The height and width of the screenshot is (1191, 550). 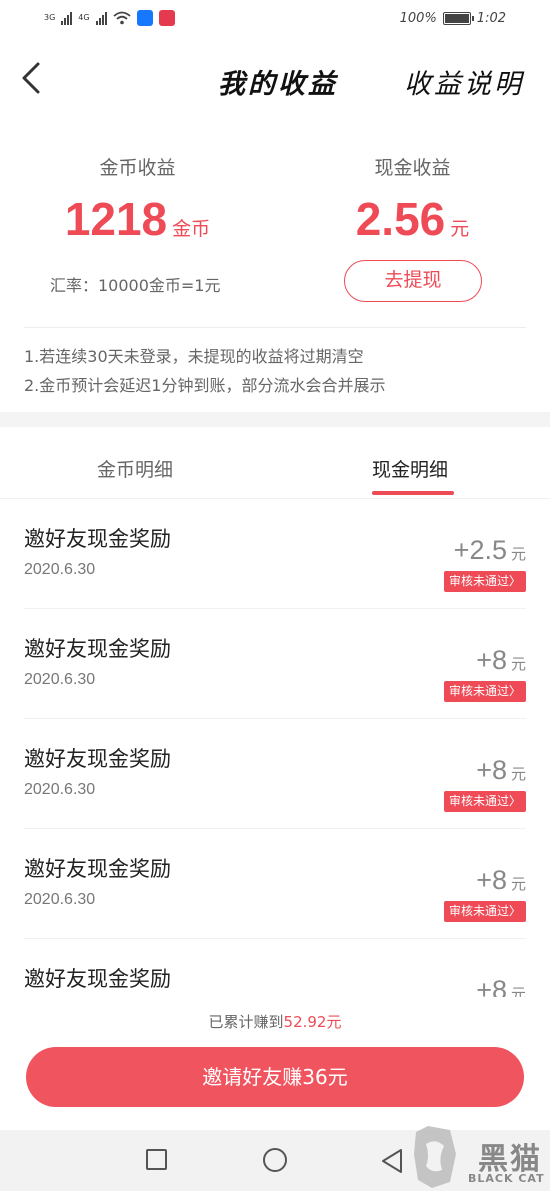 I want to click on note-line: 1.若连续30天未登录，未提现的收益将过期清空, so click(x=194, y=356).